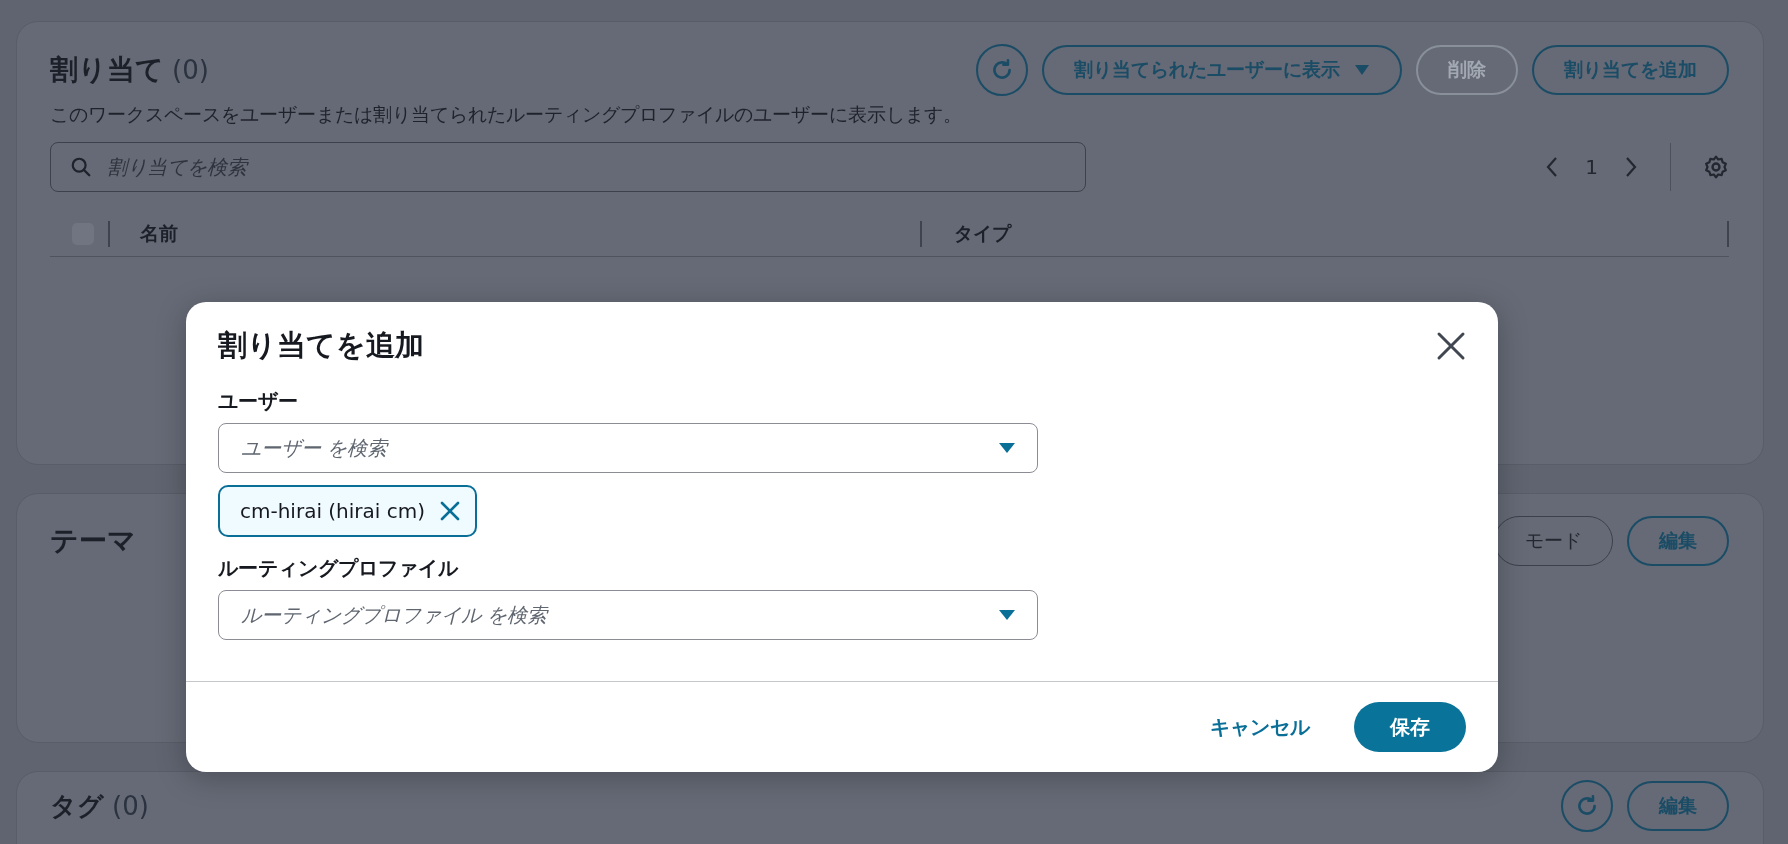  Describe the element at coordinates (1591, 167) in the screenshot. I see `page-number: 1` at that location.